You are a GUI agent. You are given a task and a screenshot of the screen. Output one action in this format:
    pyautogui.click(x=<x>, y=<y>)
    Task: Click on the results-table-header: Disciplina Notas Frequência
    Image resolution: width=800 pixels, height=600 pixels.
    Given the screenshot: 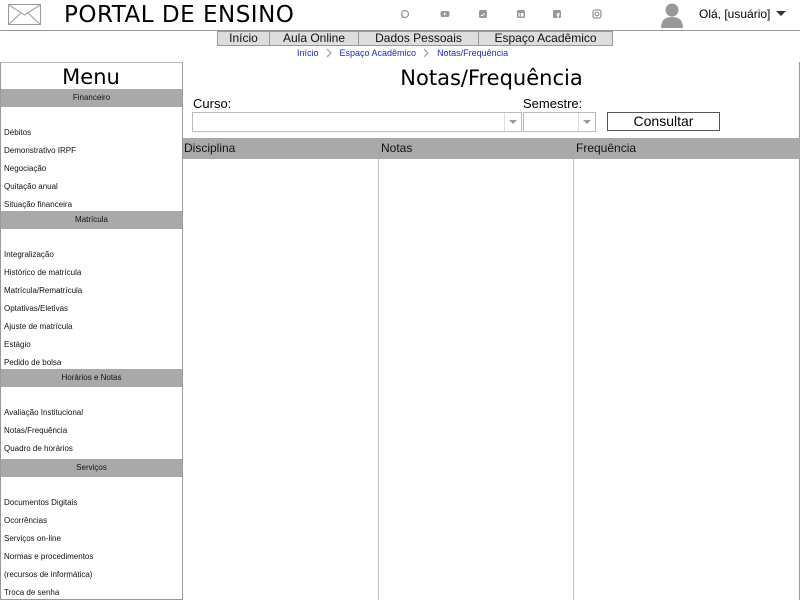 What is the action you would take?
    pyautogui.click(x=491, y=148)
    